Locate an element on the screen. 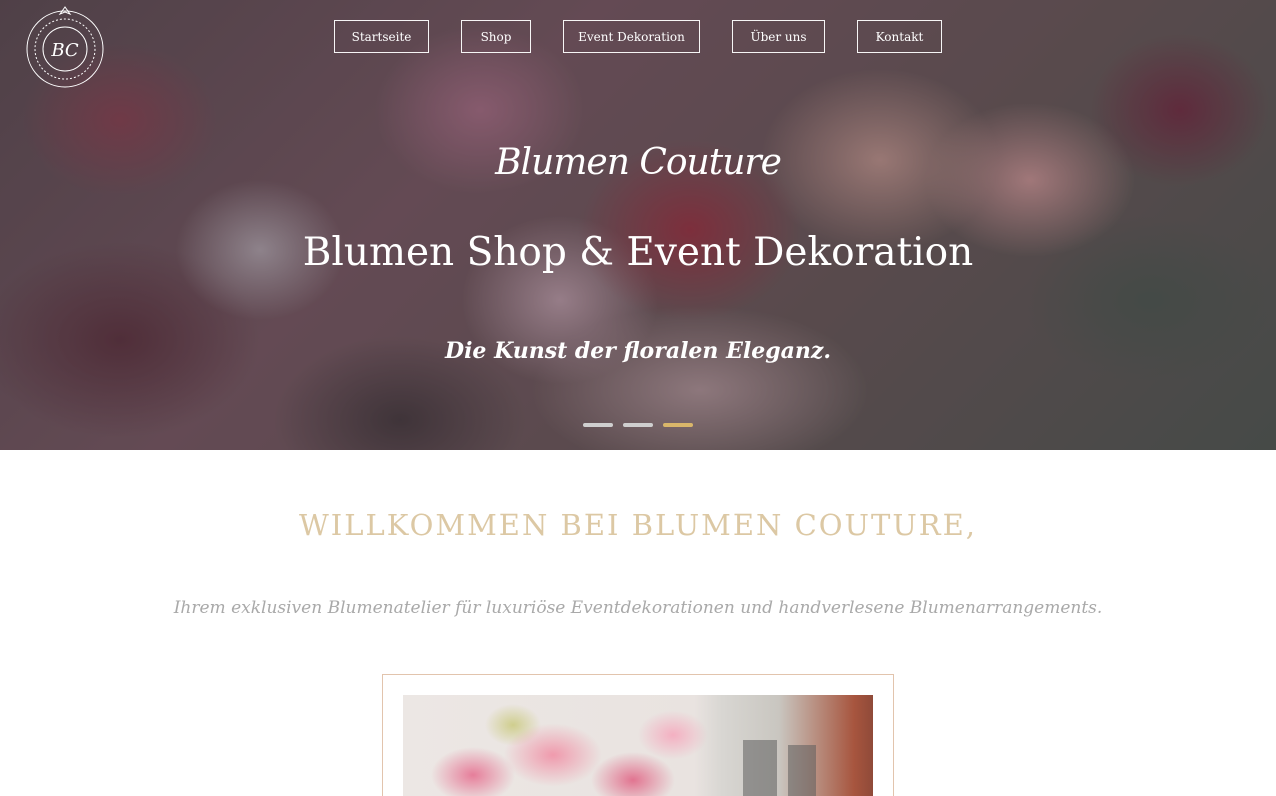 This screenshot has height=796, width=1276. slider-pagination is located at coordinates (638, 425).